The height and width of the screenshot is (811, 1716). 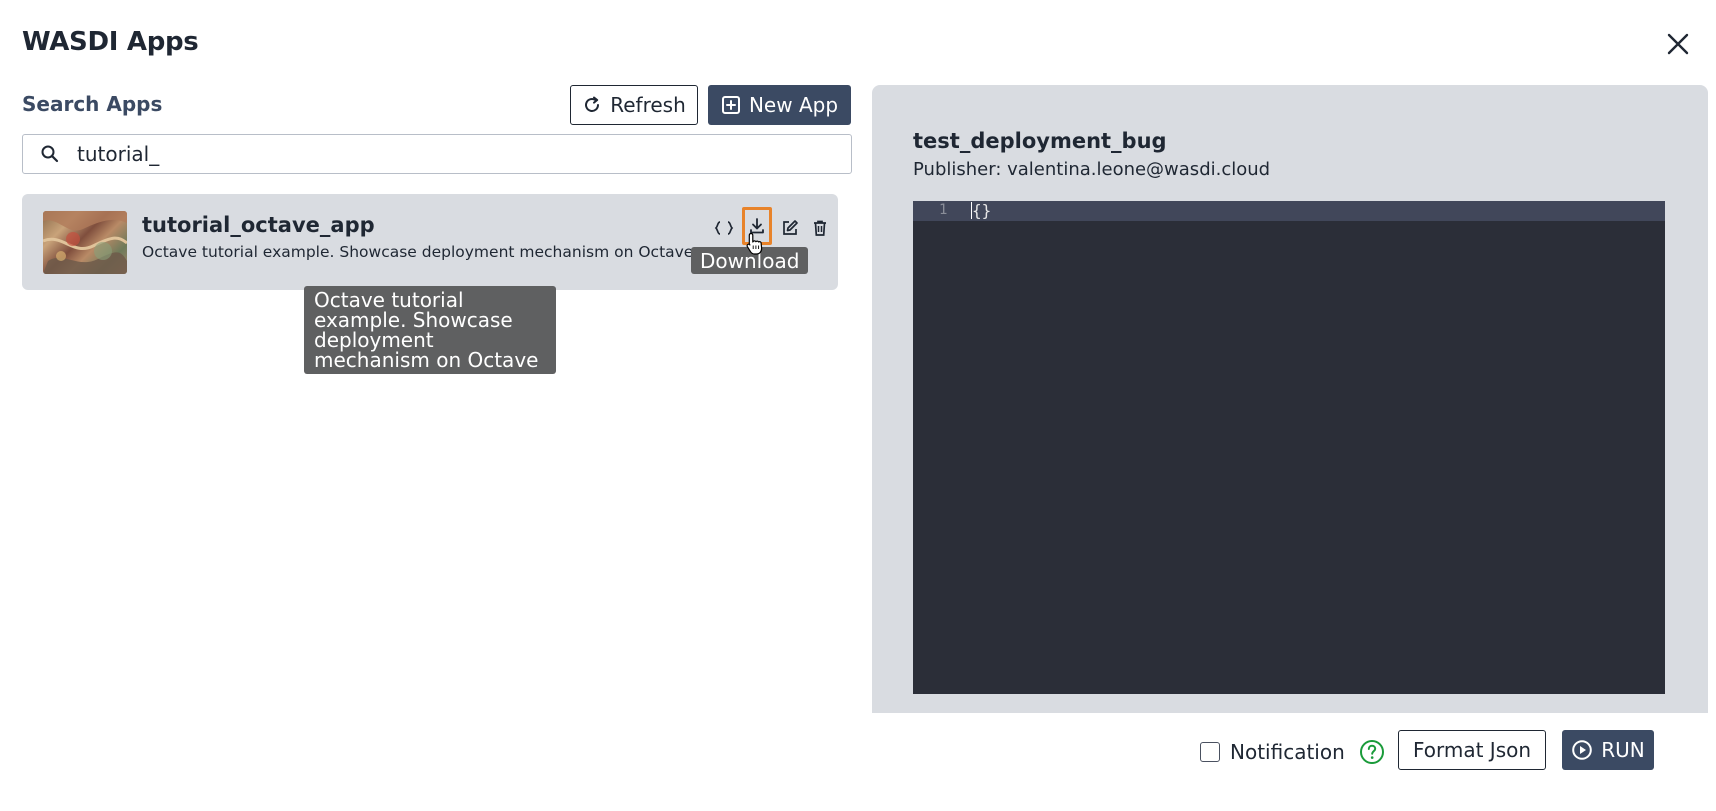 What do you see at coordinates (592, 104) in the screenshot?
I see `refresh-icon` at bounding box center [592, 104].